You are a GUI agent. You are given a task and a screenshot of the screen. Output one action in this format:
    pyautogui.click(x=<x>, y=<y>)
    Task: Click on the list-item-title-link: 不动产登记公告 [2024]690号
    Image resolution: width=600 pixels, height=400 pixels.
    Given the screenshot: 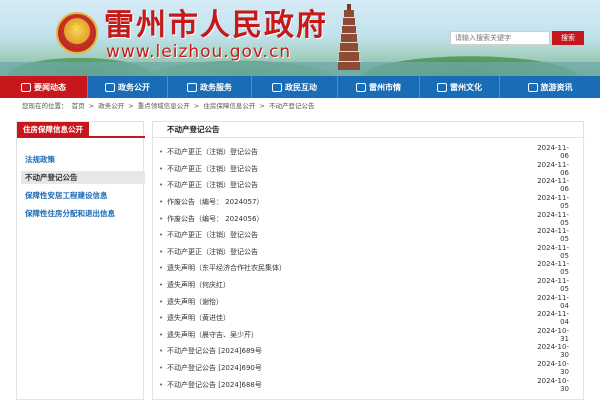 What is the action you would take?
    pyautogui.click(x=348, y=368)
    